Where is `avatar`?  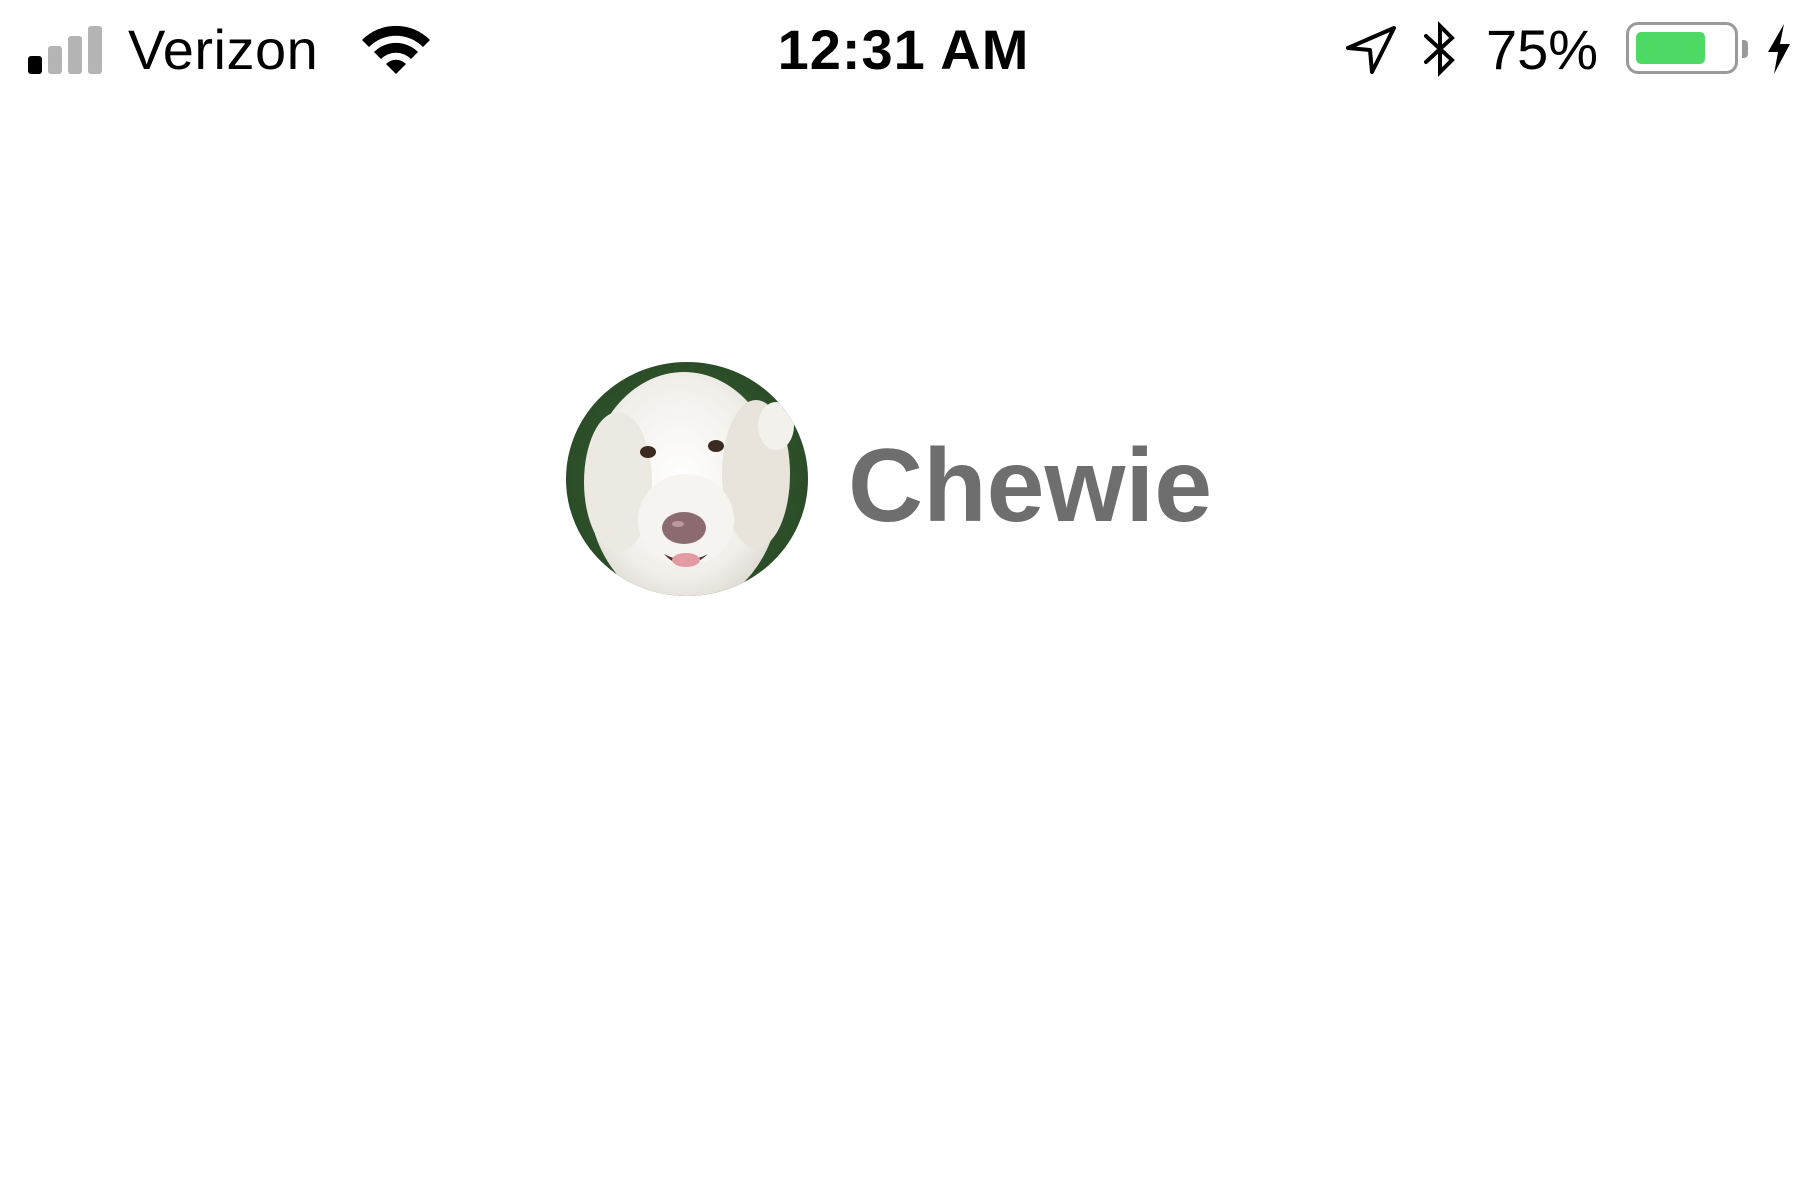
avatar is located at coordinates (687, 479).